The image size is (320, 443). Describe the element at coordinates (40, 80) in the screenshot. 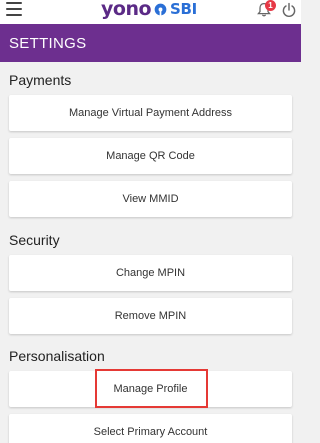

I see `section-title-payments: Payments` at that location.